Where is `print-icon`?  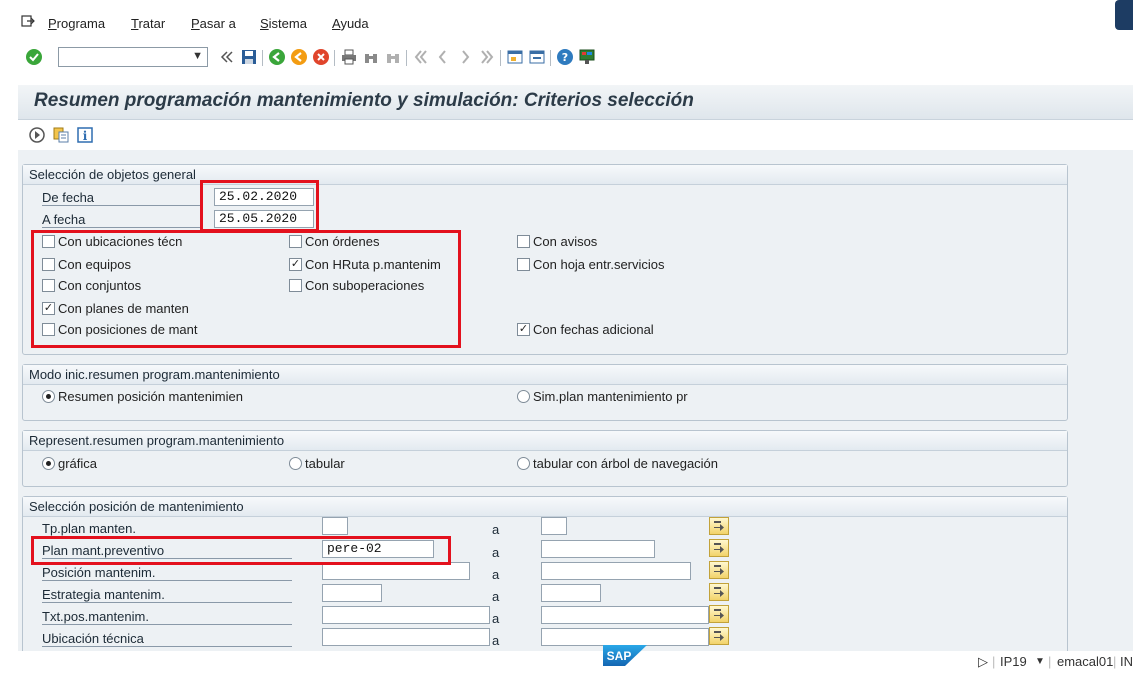
print-icon is located at coordinates (349, 57).